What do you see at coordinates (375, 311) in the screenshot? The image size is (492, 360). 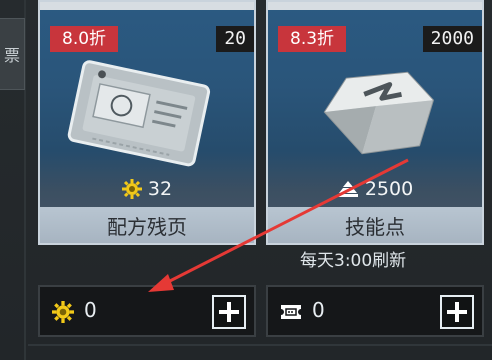 I see `currency-balance-ticket: 0` at bounding box center [375, 311].